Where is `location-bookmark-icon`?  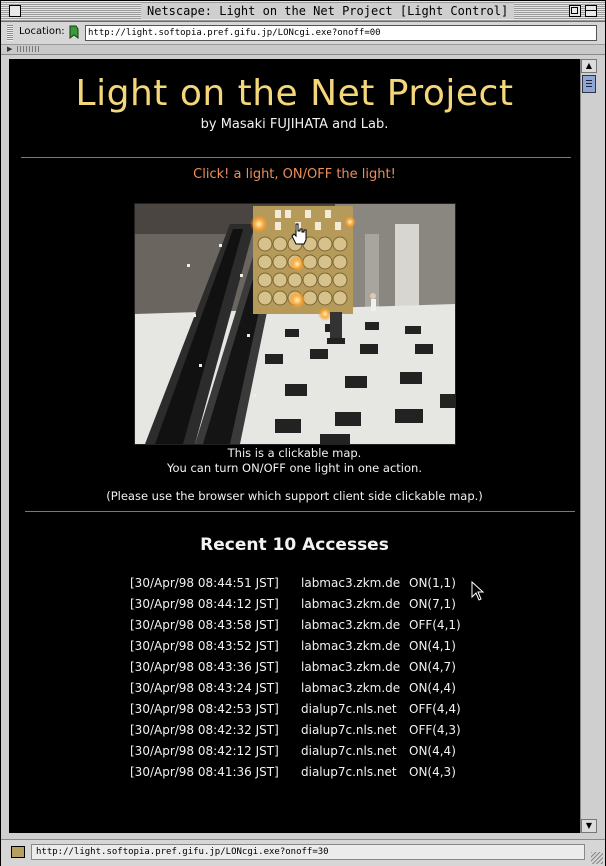 location-bookmark-icon is located at coordinates (74, 32).